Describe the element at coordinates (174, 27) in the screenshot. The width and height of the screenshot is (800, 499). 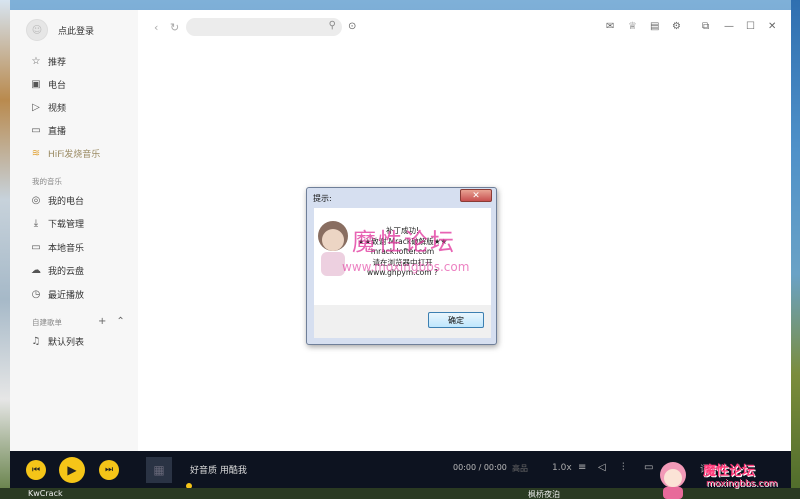
I see `refresh-icon: ↻` at that location.